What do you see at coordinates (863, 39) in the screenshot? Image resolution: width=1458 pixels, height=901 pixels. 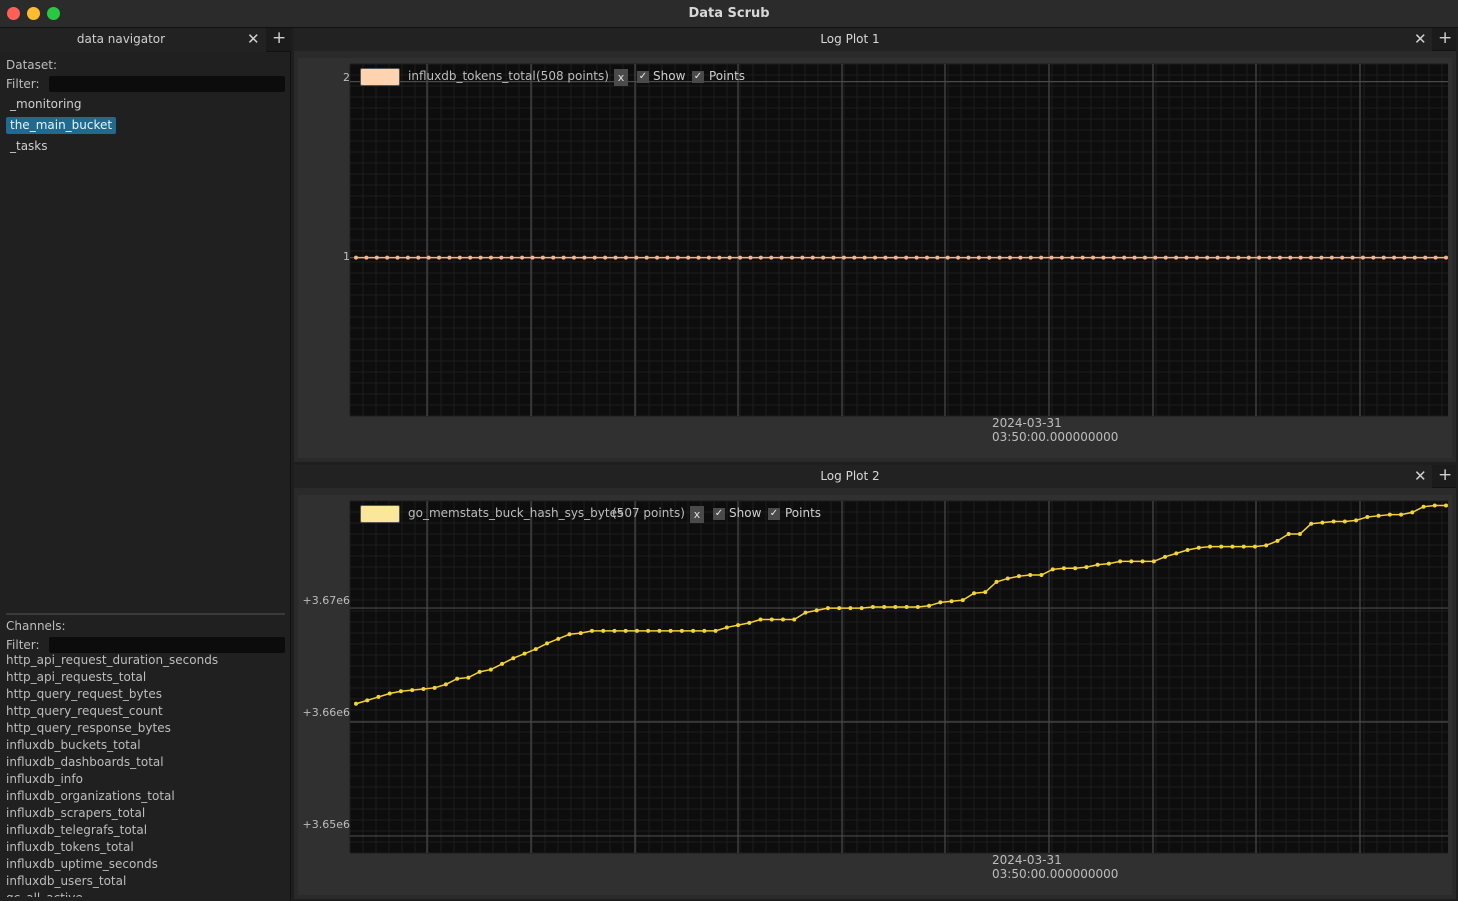 I see `plot-1-tab: Log Plot 1 ✕` at bounding box center [863, 39].